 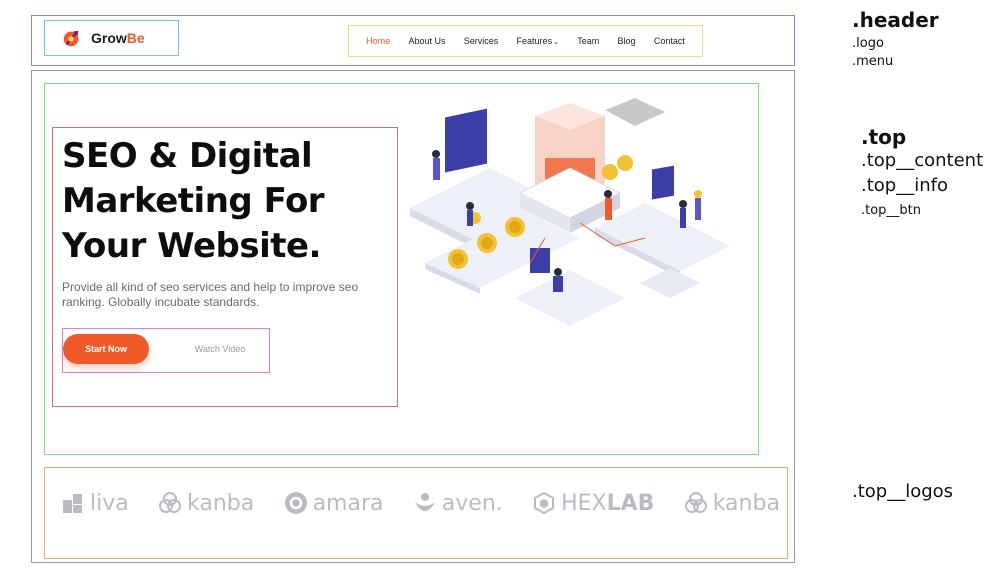 I want to click on annotation-top-logos: .top__logos, so click(x=903, y=491).